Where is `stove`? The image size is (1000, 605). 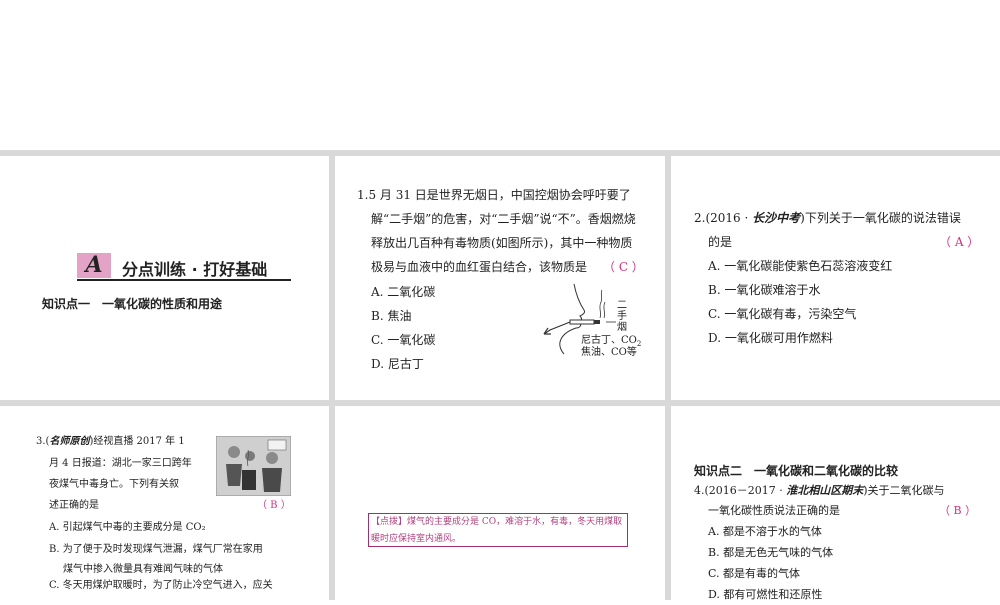 stove is located at coordinates (249, 480).